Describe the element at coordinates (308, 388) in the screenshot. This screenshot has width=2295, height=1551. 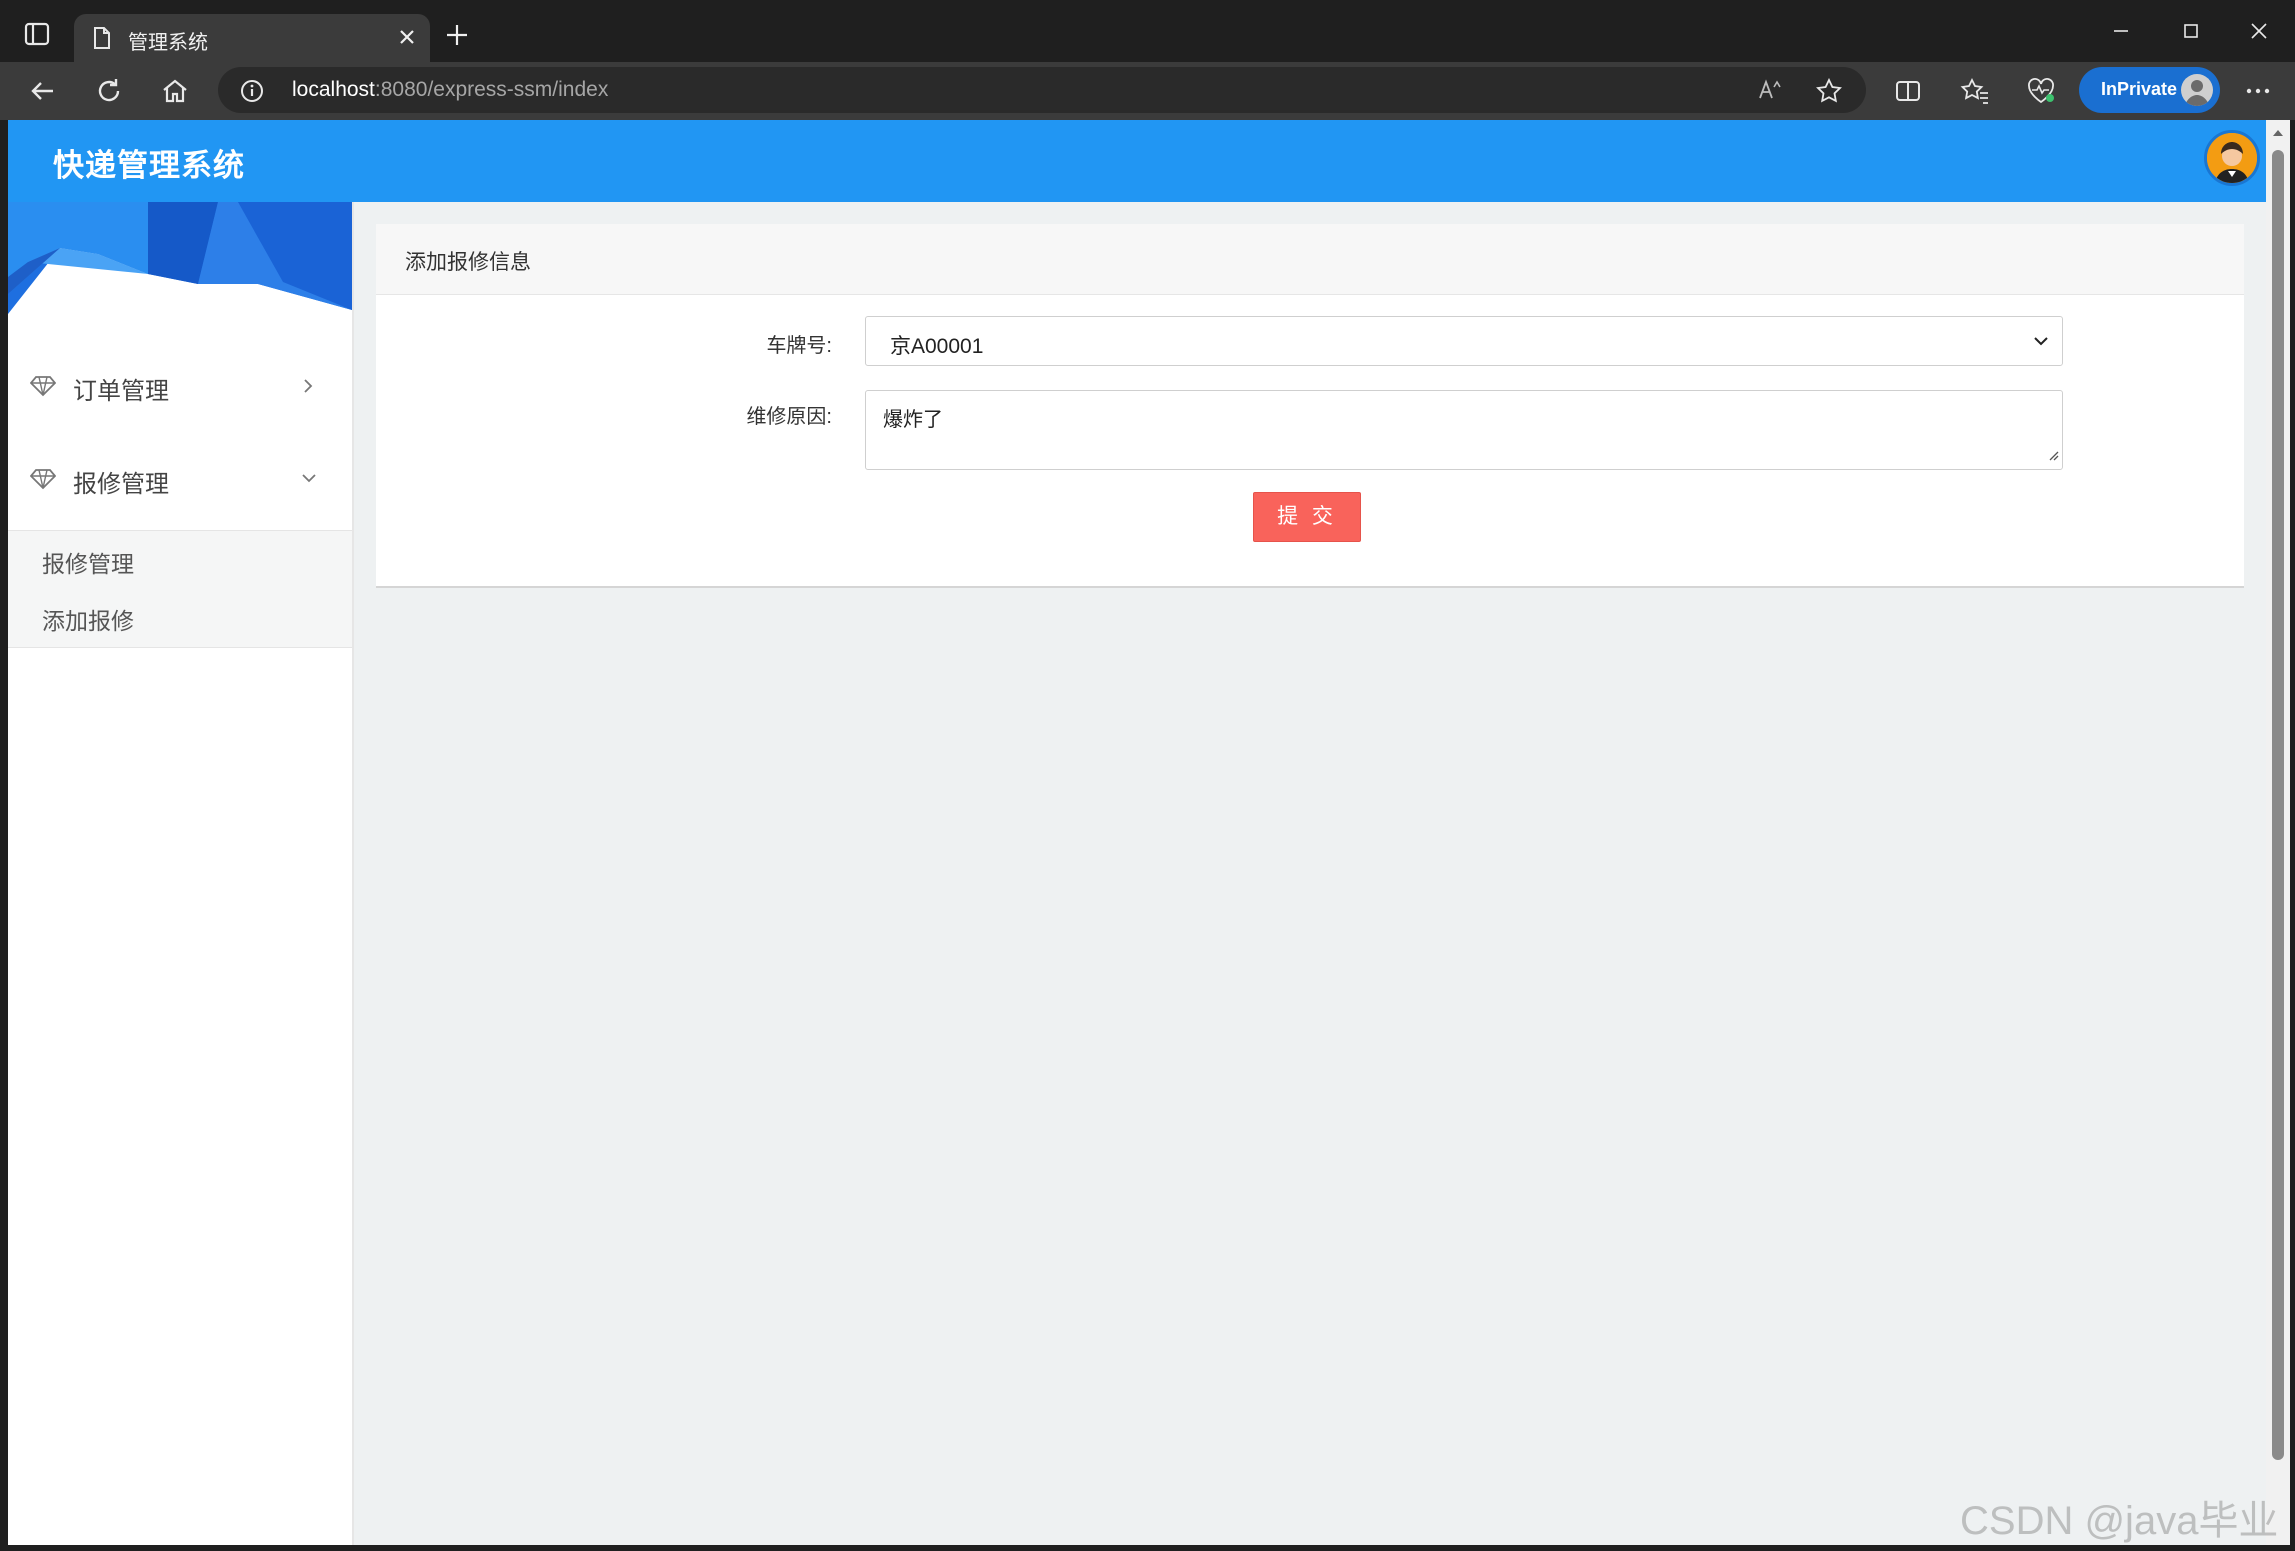
I see `chevron-right-icon` at that location.